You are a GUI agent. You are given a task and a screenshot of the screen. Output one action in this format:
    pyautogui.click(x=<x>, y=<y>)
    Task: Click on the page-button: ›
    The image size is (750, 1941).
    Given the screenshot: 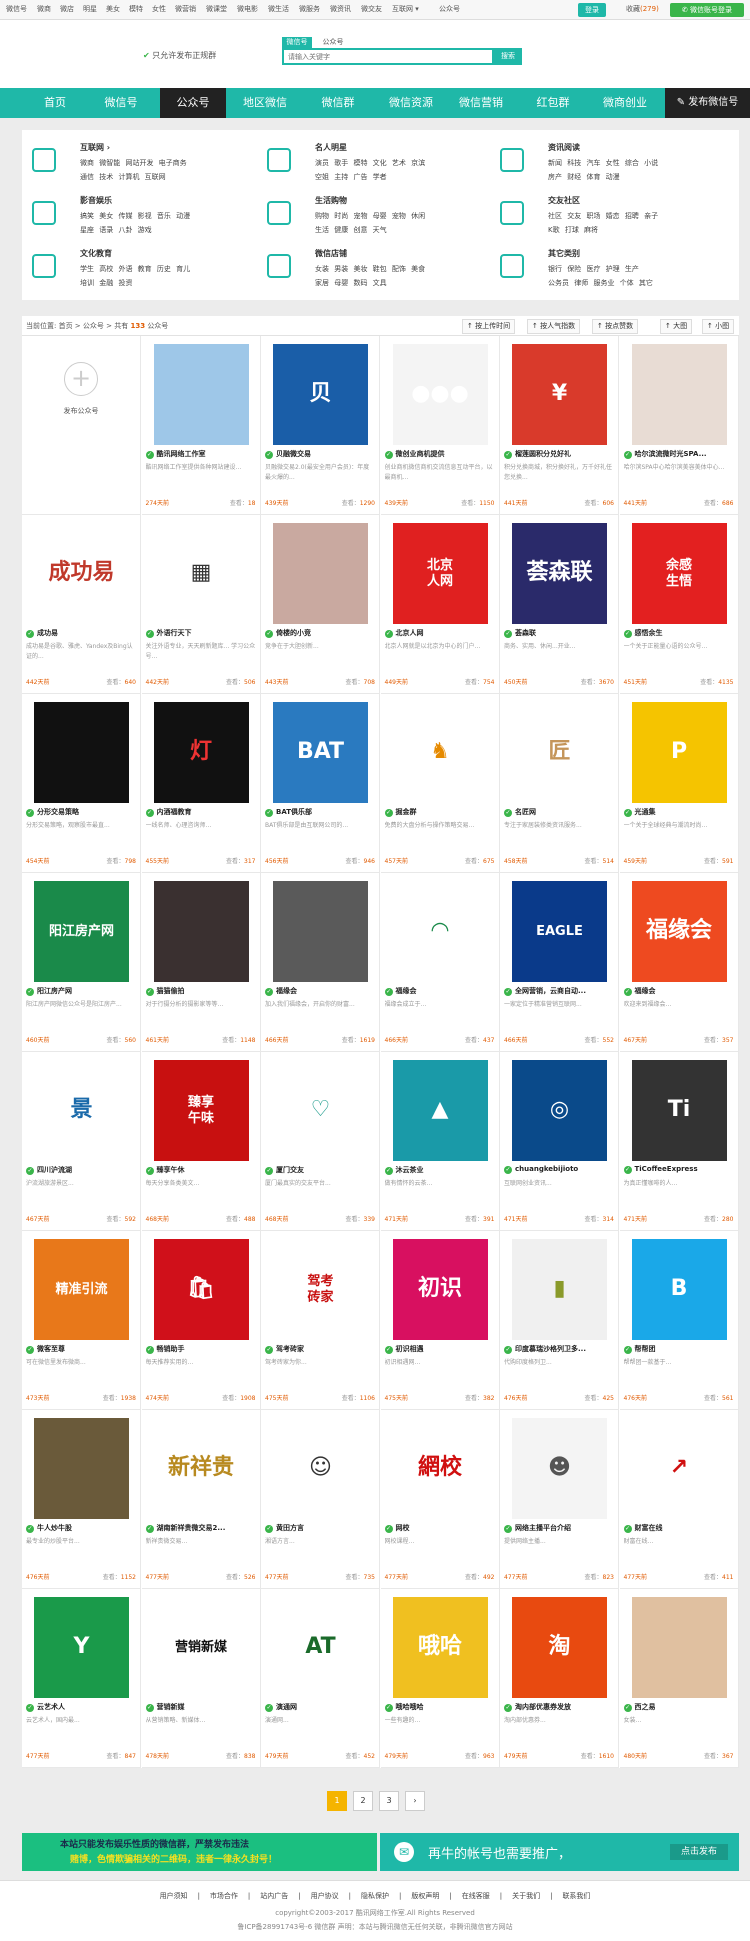 What is the action you would take?
    pyautogui.click(x=415, y=1801)
    